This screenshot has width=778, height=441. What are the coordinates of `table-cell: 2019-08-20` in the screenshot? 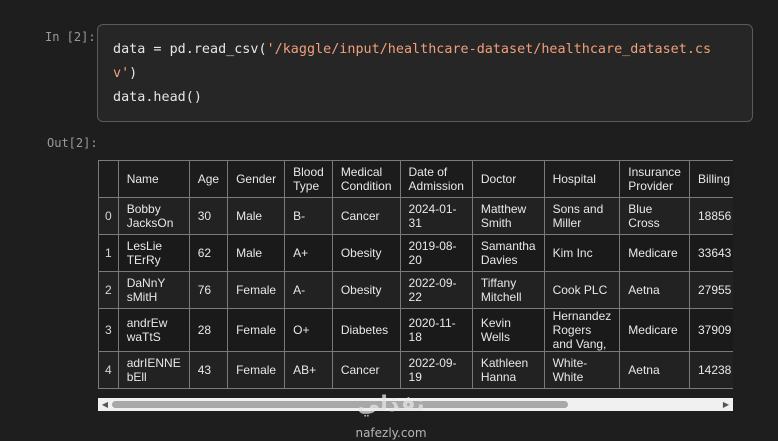 It's located at (436, 253).